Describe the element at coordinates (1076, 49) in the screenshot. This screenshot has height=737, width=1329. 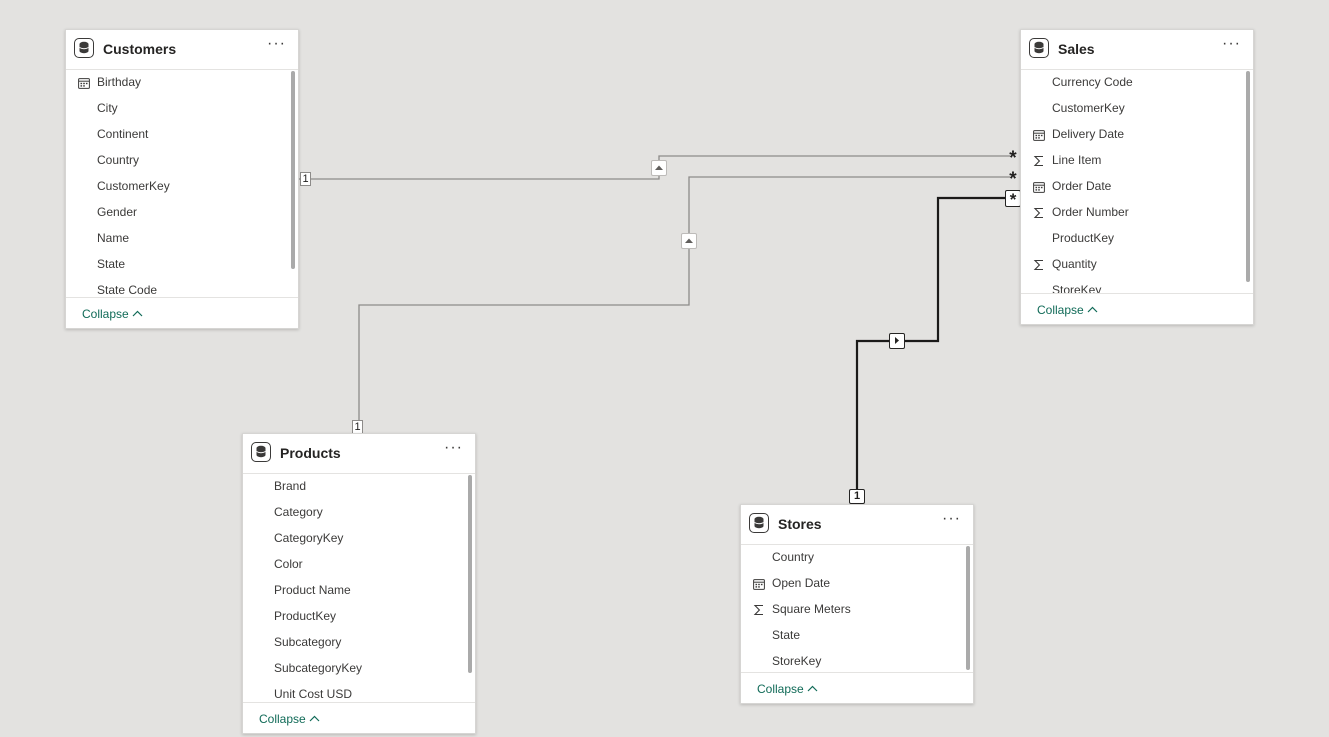
I see `table-title: Sales` at that location.